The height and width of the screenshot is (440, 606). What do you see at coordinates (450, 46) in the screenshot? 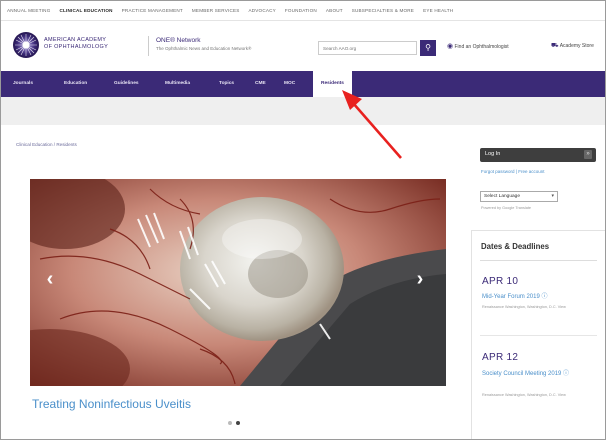
I see `eye-icon: ◉` at bounding box center [450, 46].